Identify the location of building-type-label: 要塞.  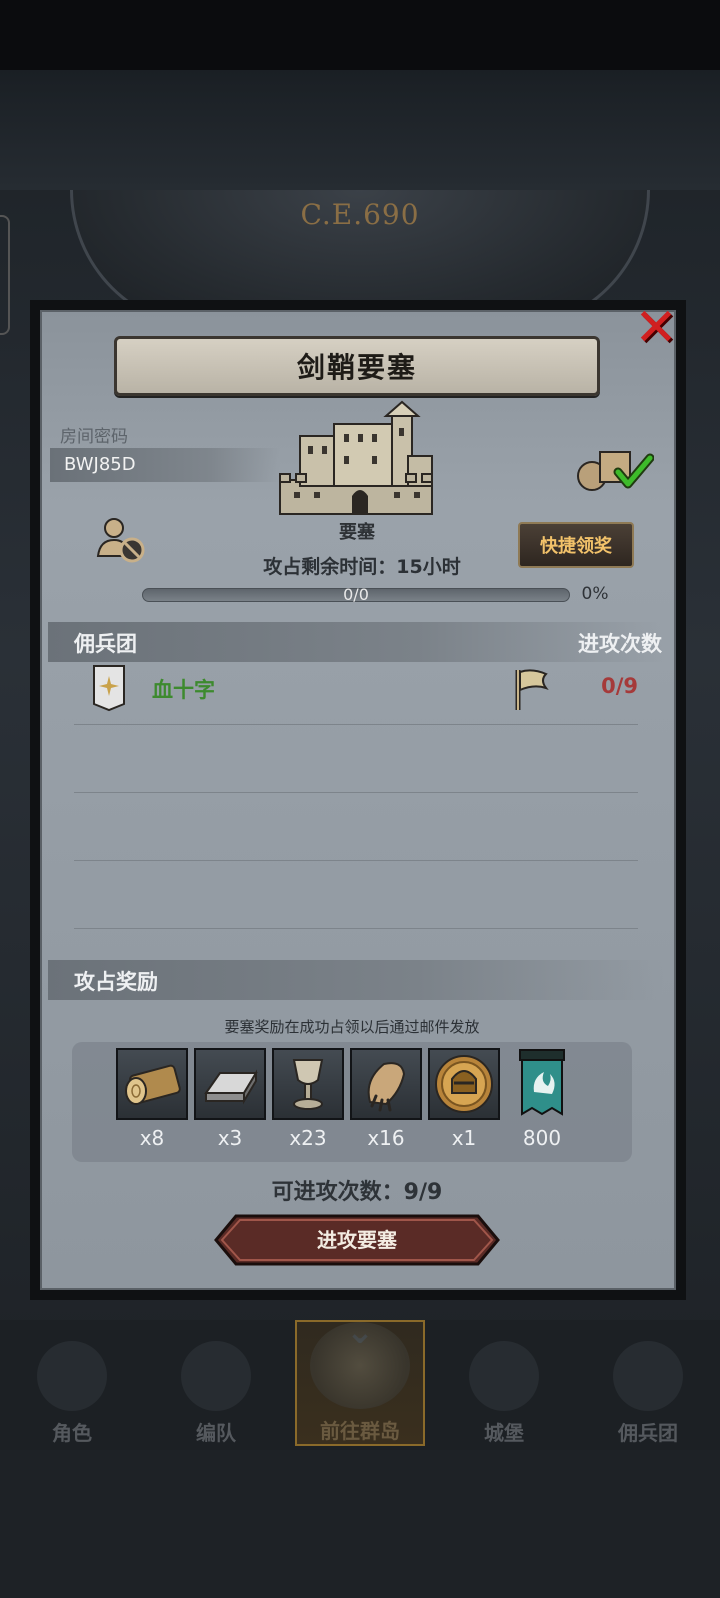
(357, 532).